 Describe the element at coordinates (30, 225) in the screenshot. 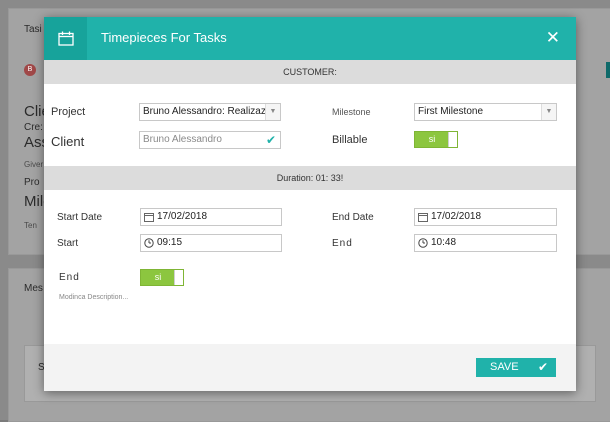

I see `background-label-time: Ten` at that location.